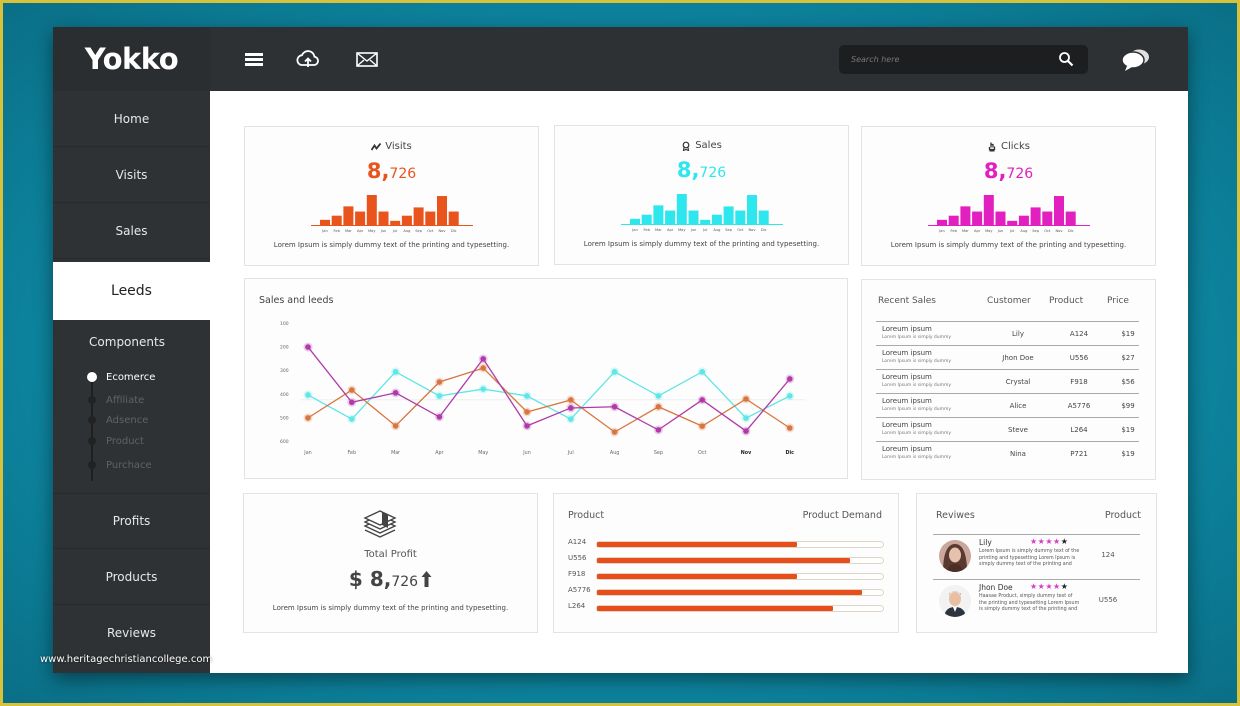  I want to click on cell-price: $27, so click(1128, 358).